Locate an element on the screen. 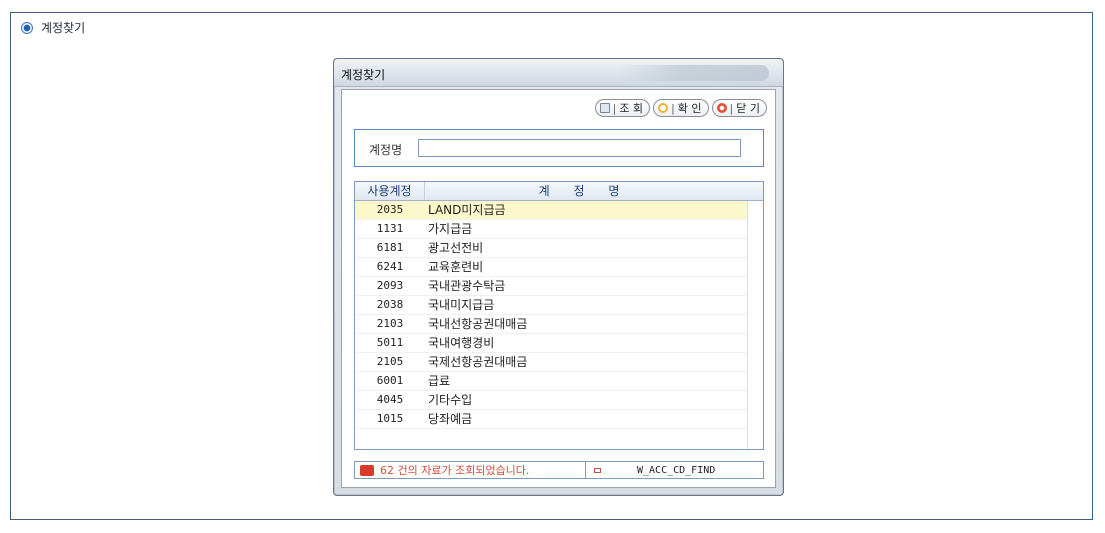 This screenshot has height=533, width=1105. message-icon is located at coordinates (367, 470).